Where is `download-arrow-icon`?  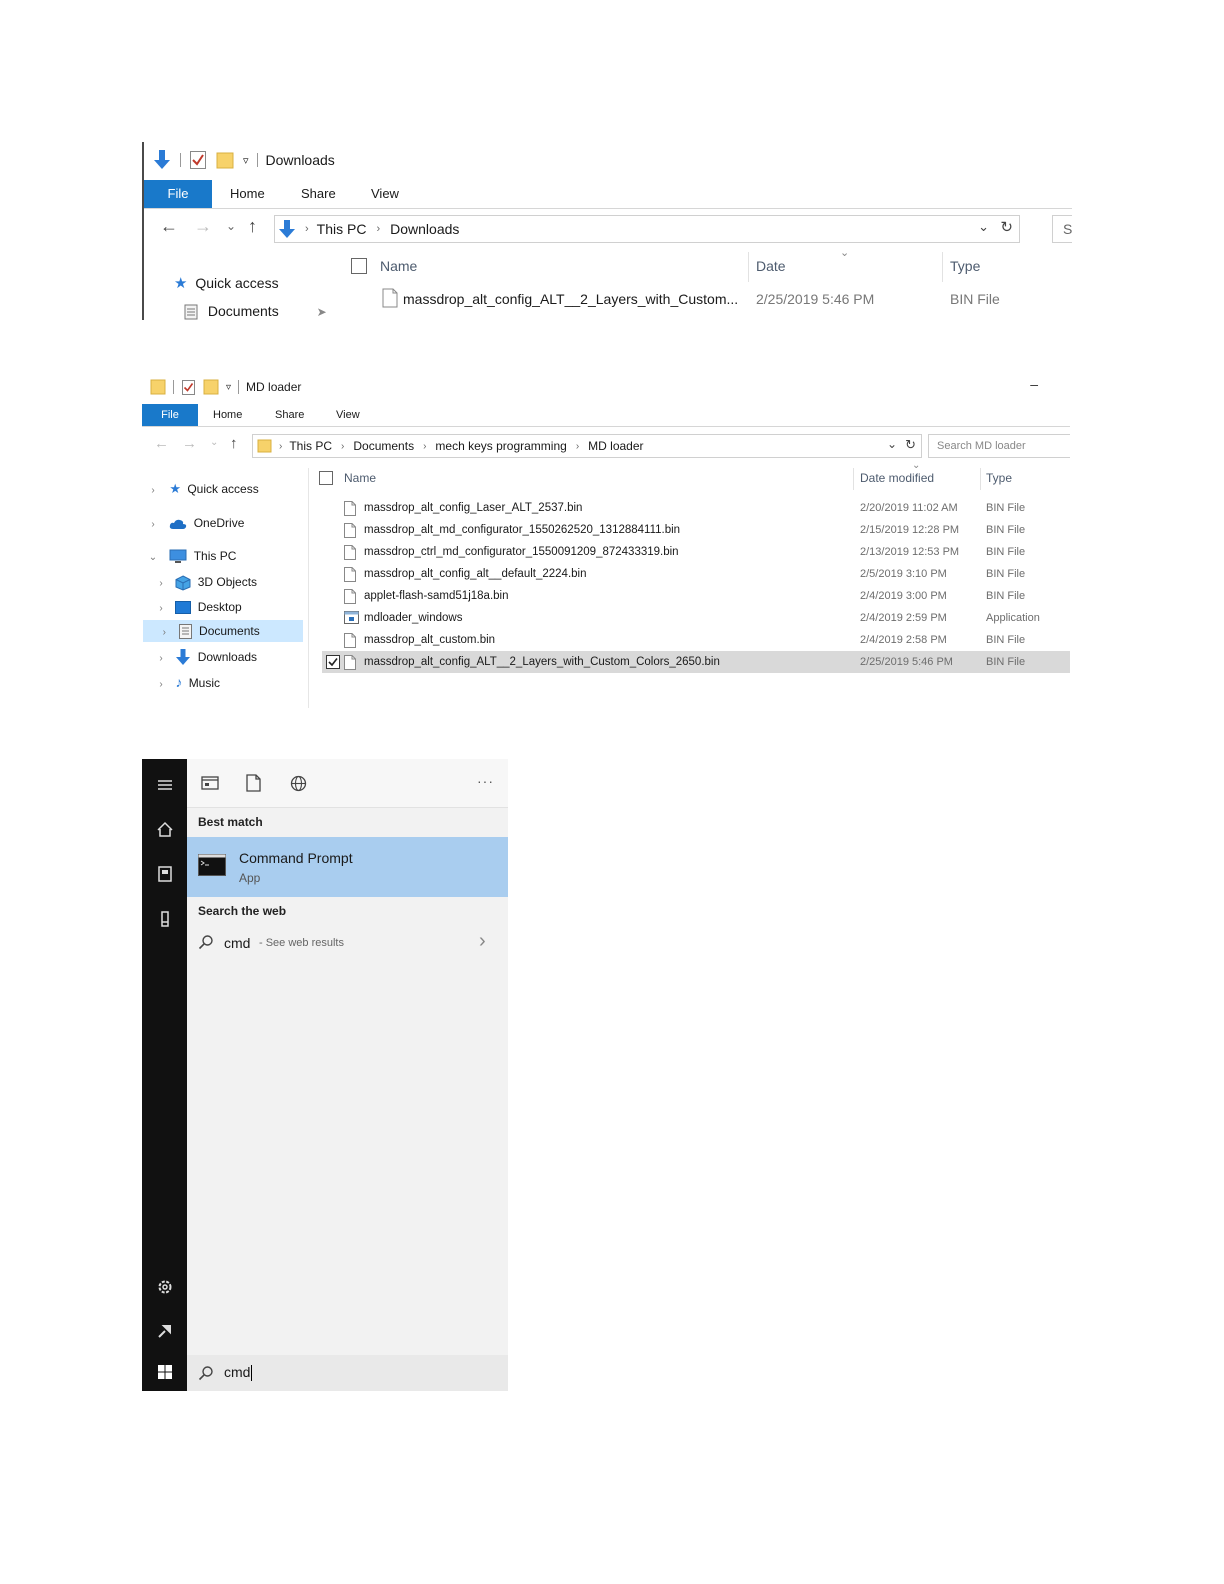
download-arrow-icon is located at coordinates (162, 160).